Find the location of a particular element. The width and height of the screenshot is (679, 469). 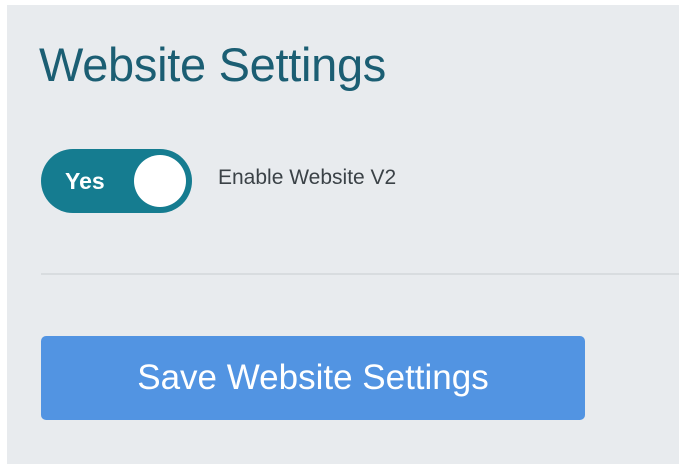

page-title: Website Settings is located at coordinates (213, 64).